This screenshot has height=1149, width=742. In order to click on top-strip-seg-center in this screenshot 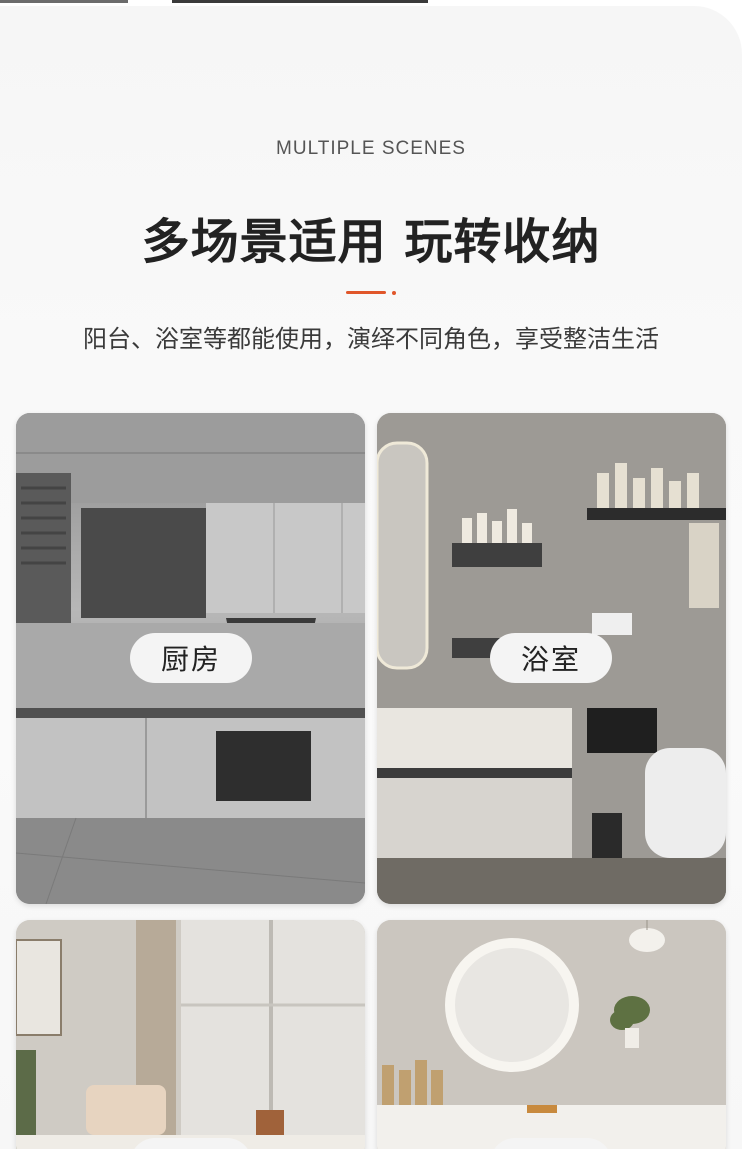, I will do `click(300, 1)`.